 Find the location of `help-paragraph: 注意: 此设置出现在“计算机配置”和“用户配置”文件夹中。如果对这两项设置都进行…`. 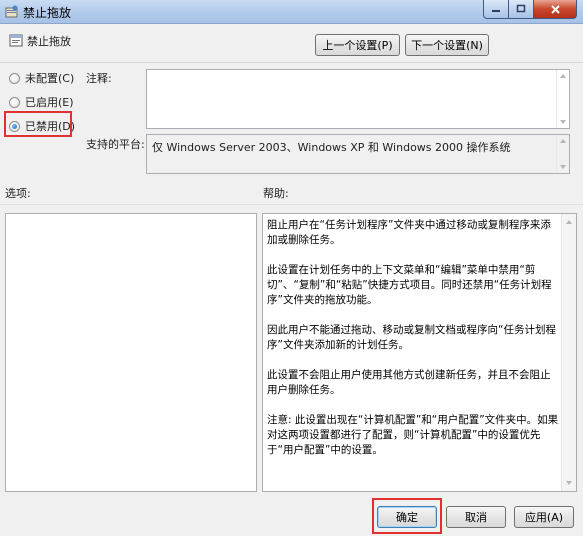

help-paragraph: 注意: 此设置出现在“计算机配置”和“用户配置”文件夹中。如果对这两项设置都进行… is located at coordinates (413, 435).